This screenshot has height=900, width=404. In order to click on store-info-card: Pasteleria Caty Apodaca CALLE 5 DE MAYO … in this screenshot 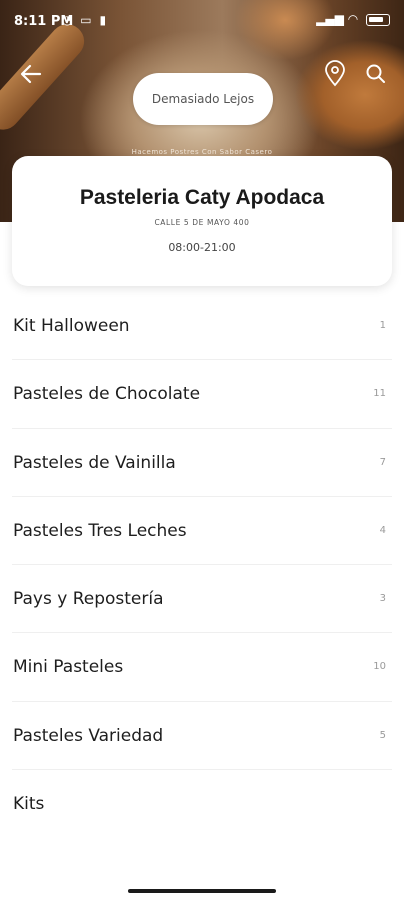, I will do `click(202, 221)`.